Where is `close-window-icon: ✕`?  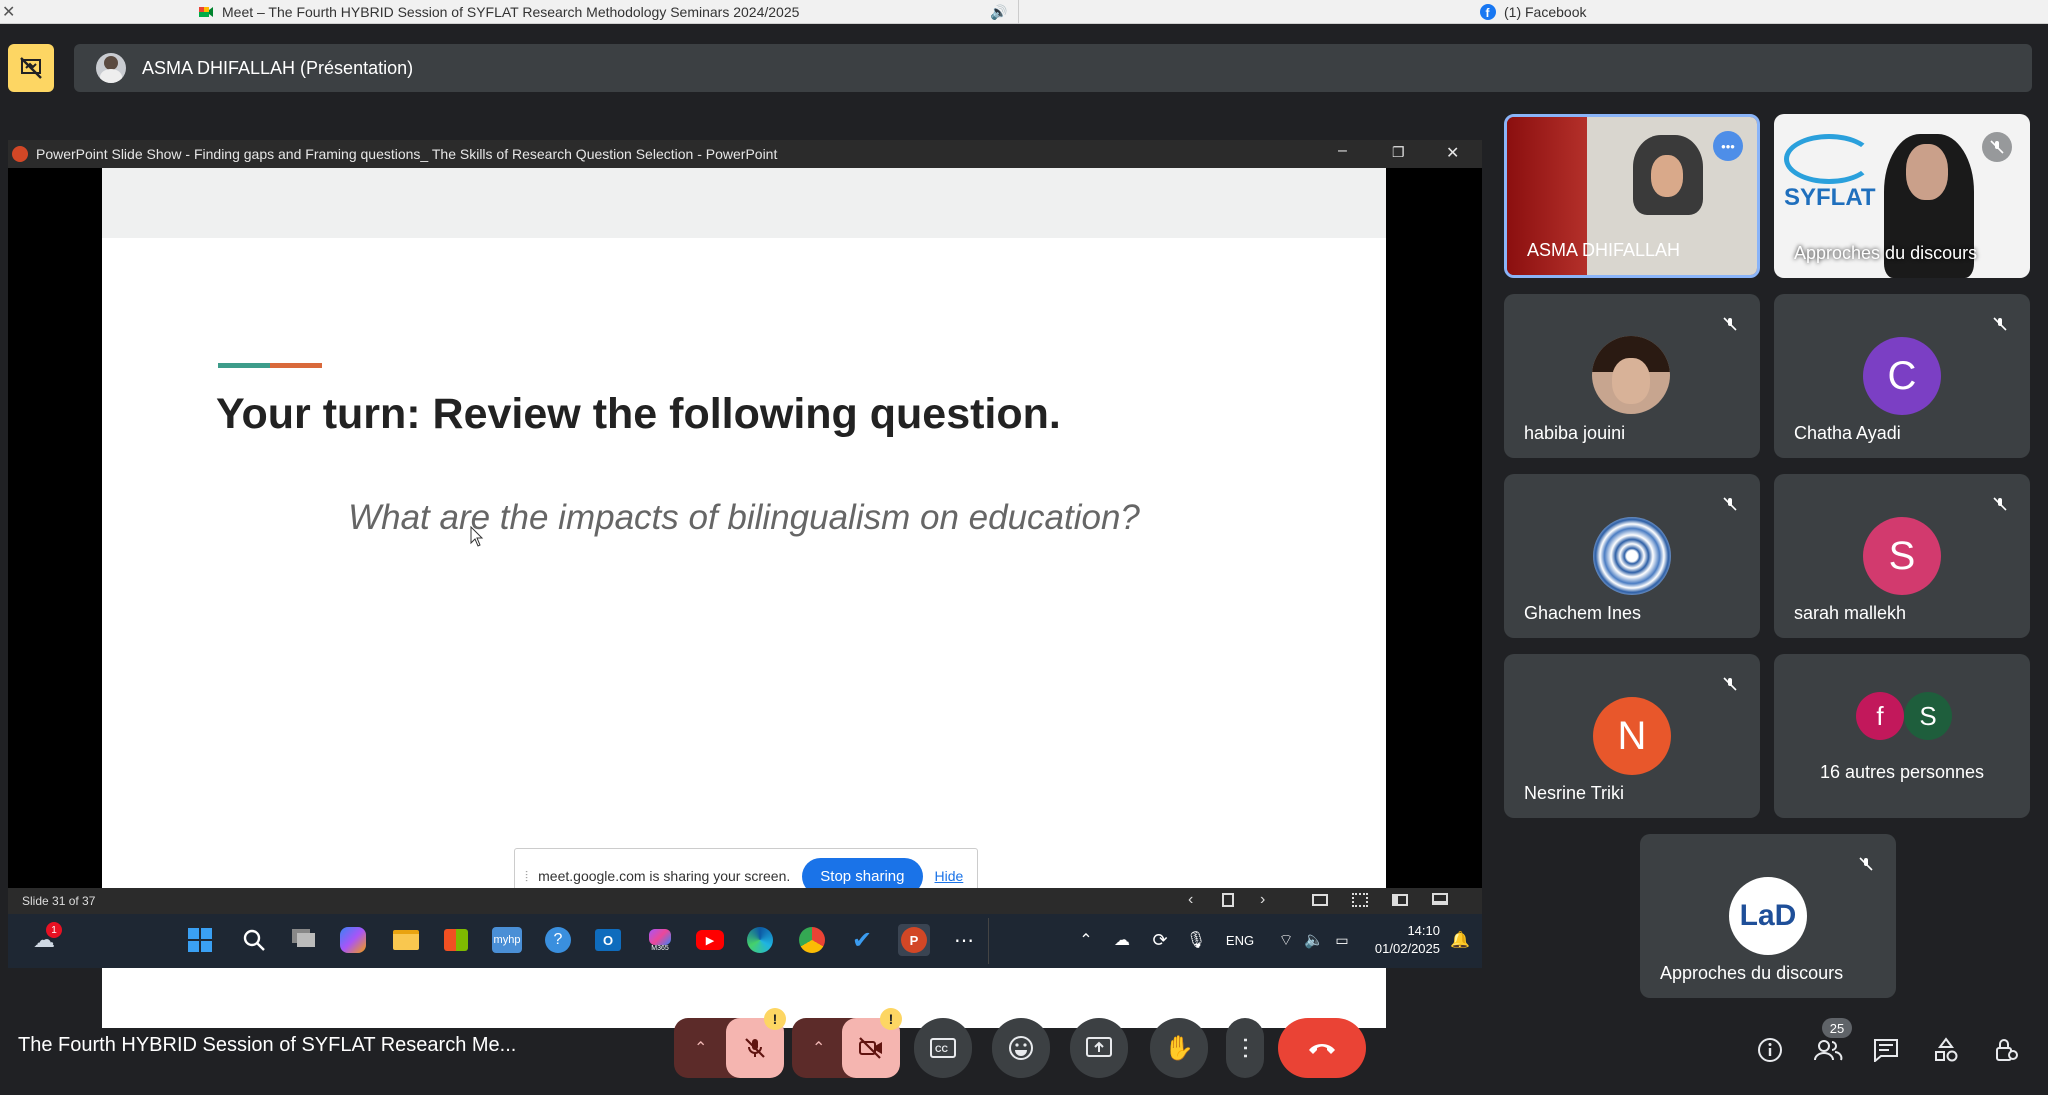
close-window-icon: ✕ is located at coordinates (1452, 153).